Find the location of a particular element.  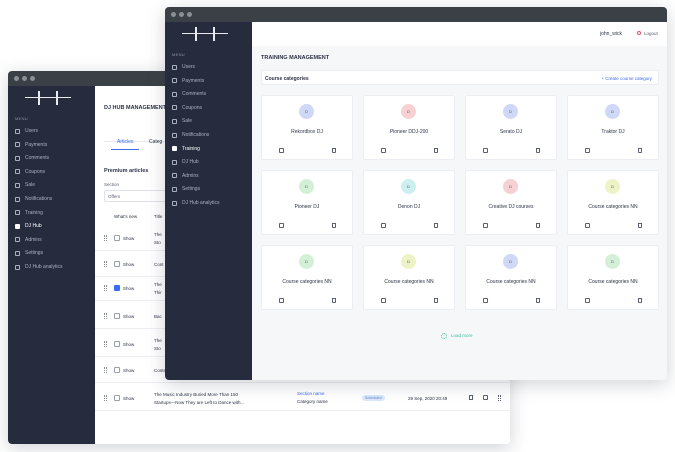

tab-articles: Articles is located at coordinates (125, 142).